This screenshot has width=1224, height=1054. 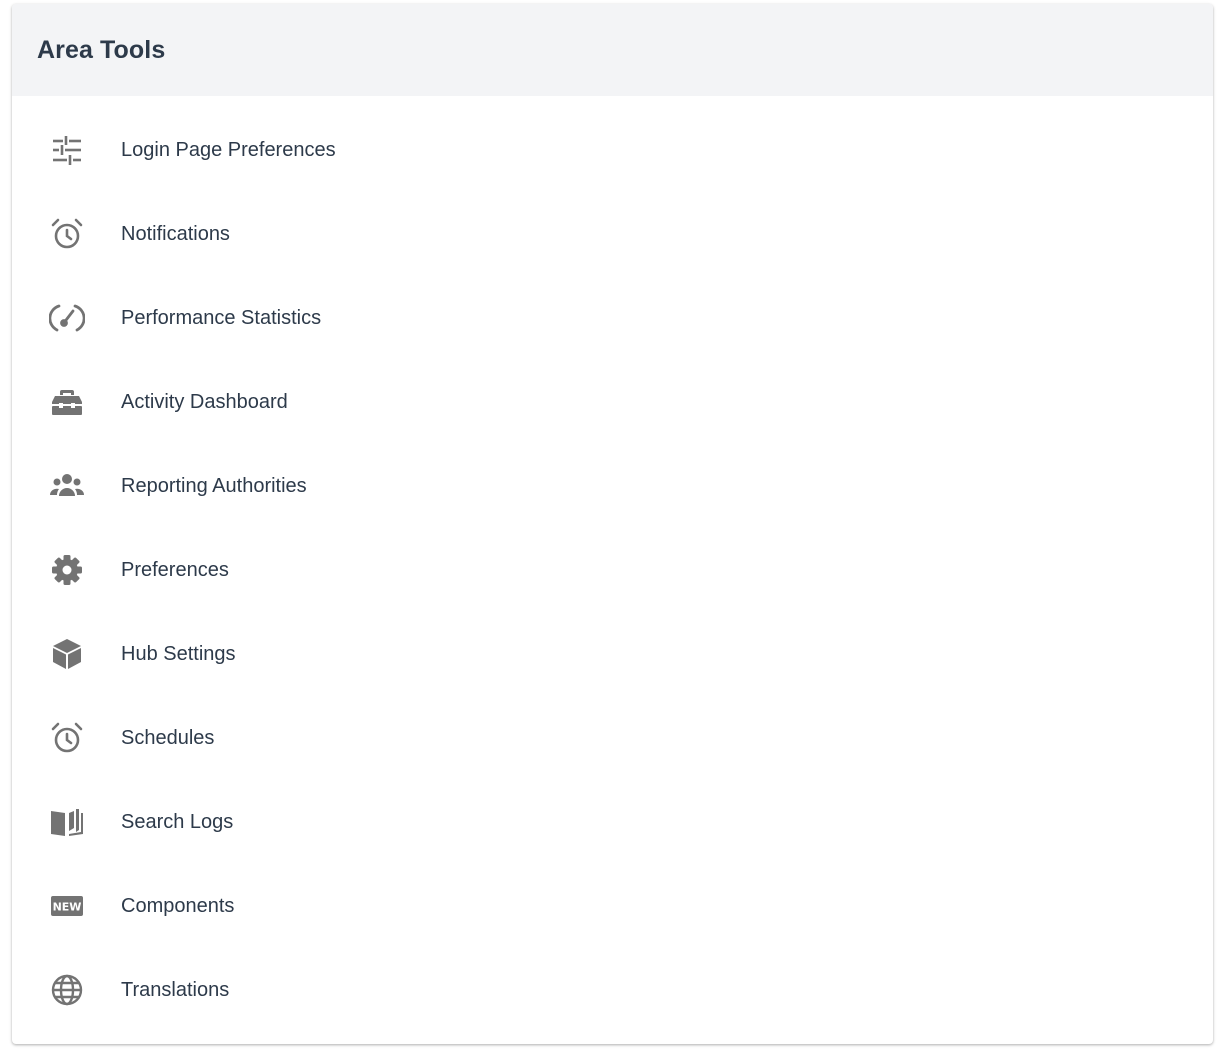 What do you see at coordinates (612, 402) in the screenshot?
I see `tool-item-activity-dashboard: Activity Dashboard` at bounding box center [612, 402].